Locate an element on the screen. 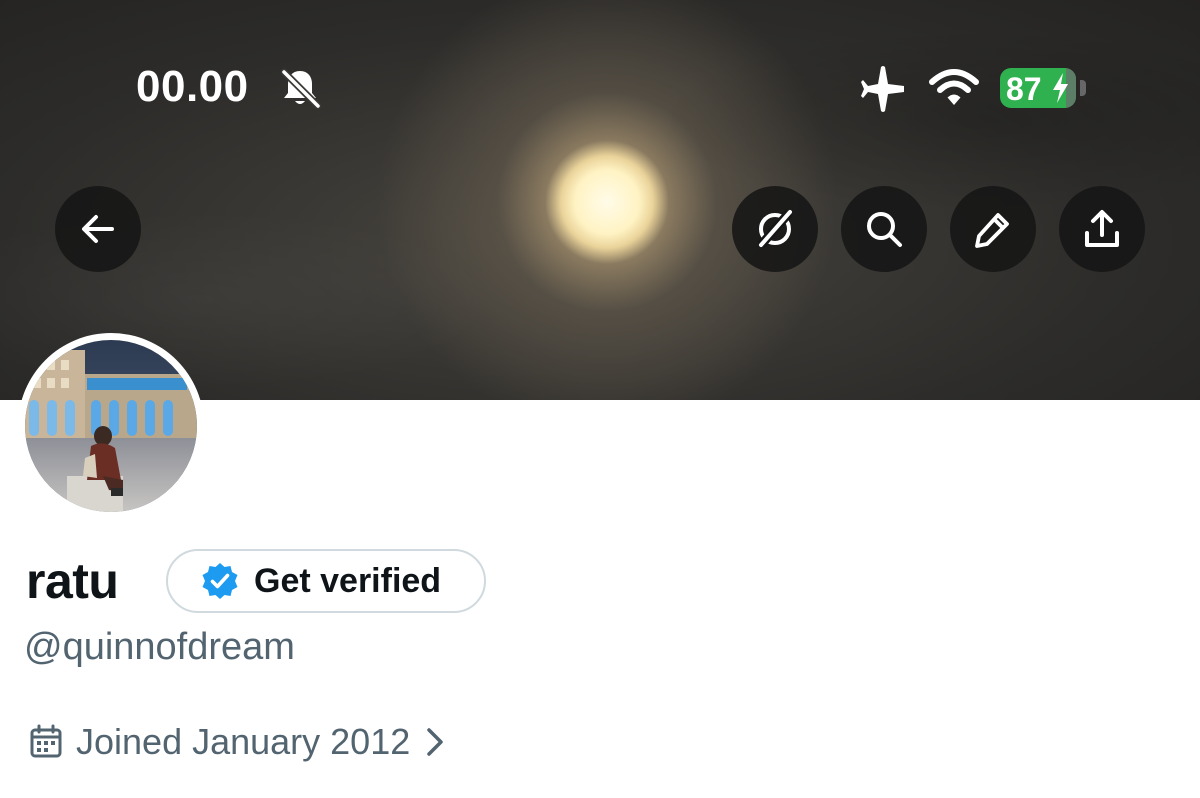 This screenshot has width=1200, height=798. calendar-icon is located at coordinates (46, 741).